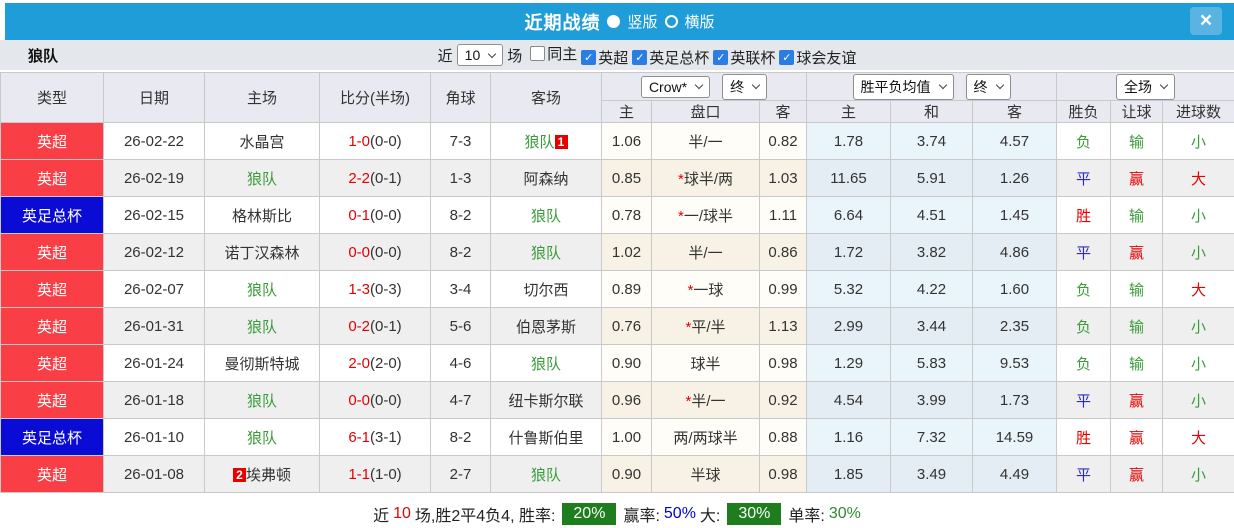 The image size is (1234, 528). I want to click on handicap-cell: 半球, so click(705, 474).